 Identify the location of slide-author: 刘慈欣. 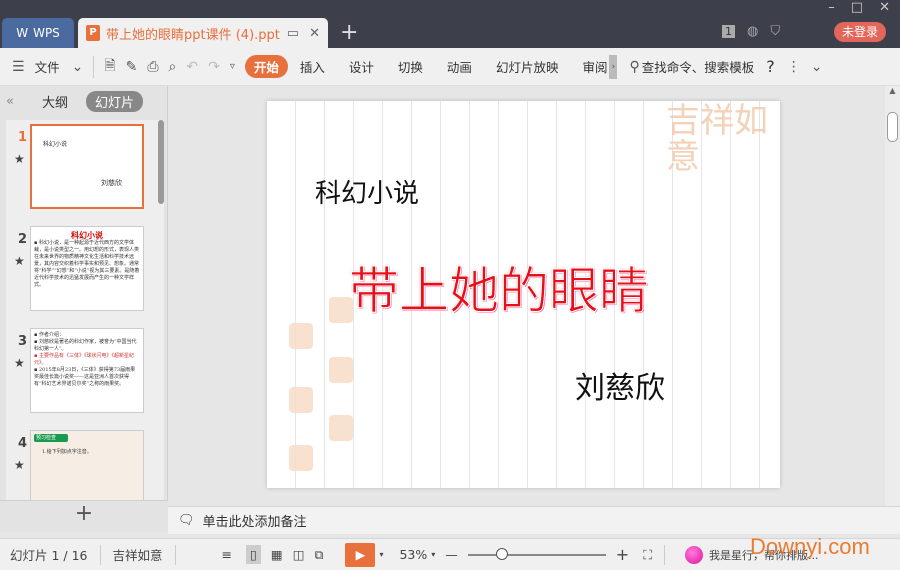
(620, 385).